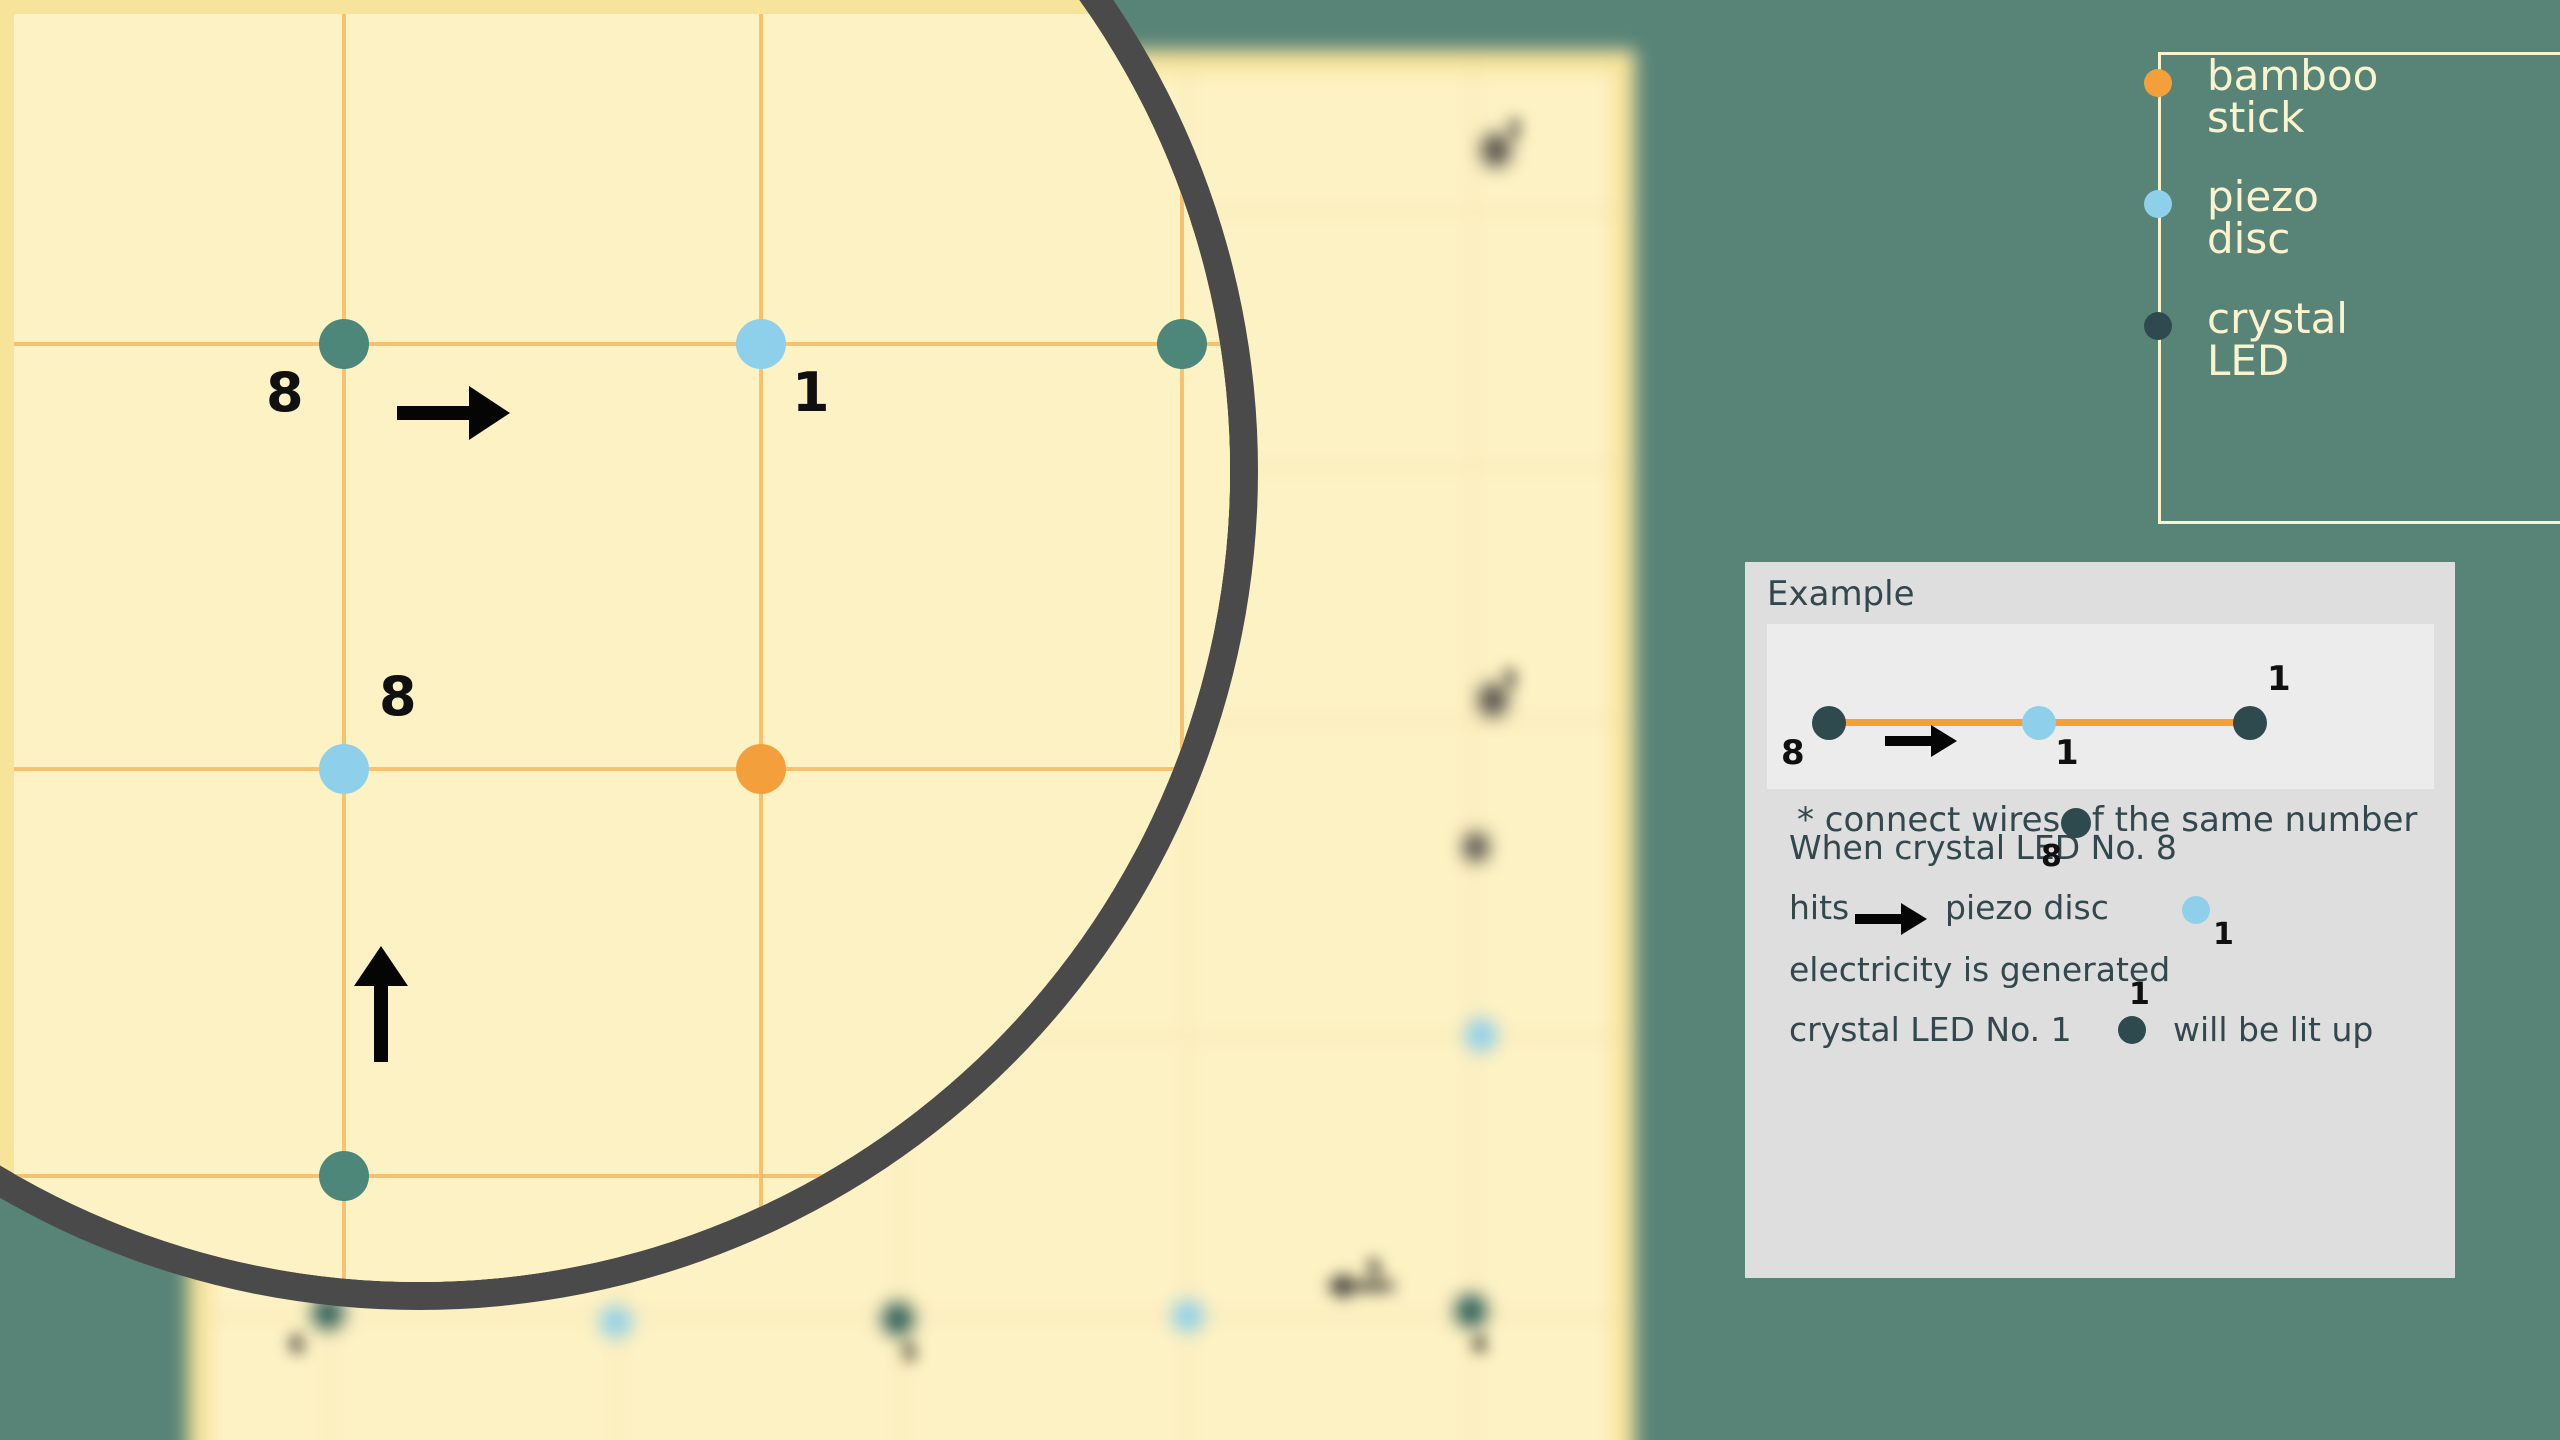 Image resolution: width=2560 pixels, height=1440 pixels. Describe the element at coordinates (1891, 919) in the screenshot. I see `example-step-2-arrow-right-icon` at that location.